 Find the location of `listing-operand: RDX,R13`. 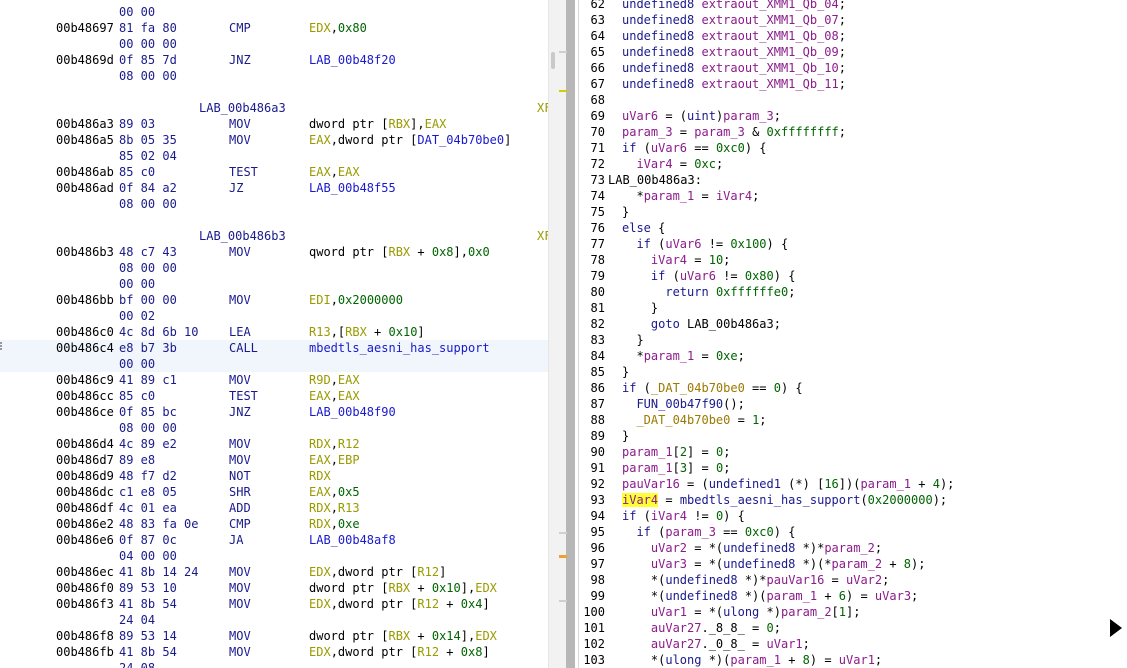

listing-operand: RDX,R13 is located at coordinates (334, 508).